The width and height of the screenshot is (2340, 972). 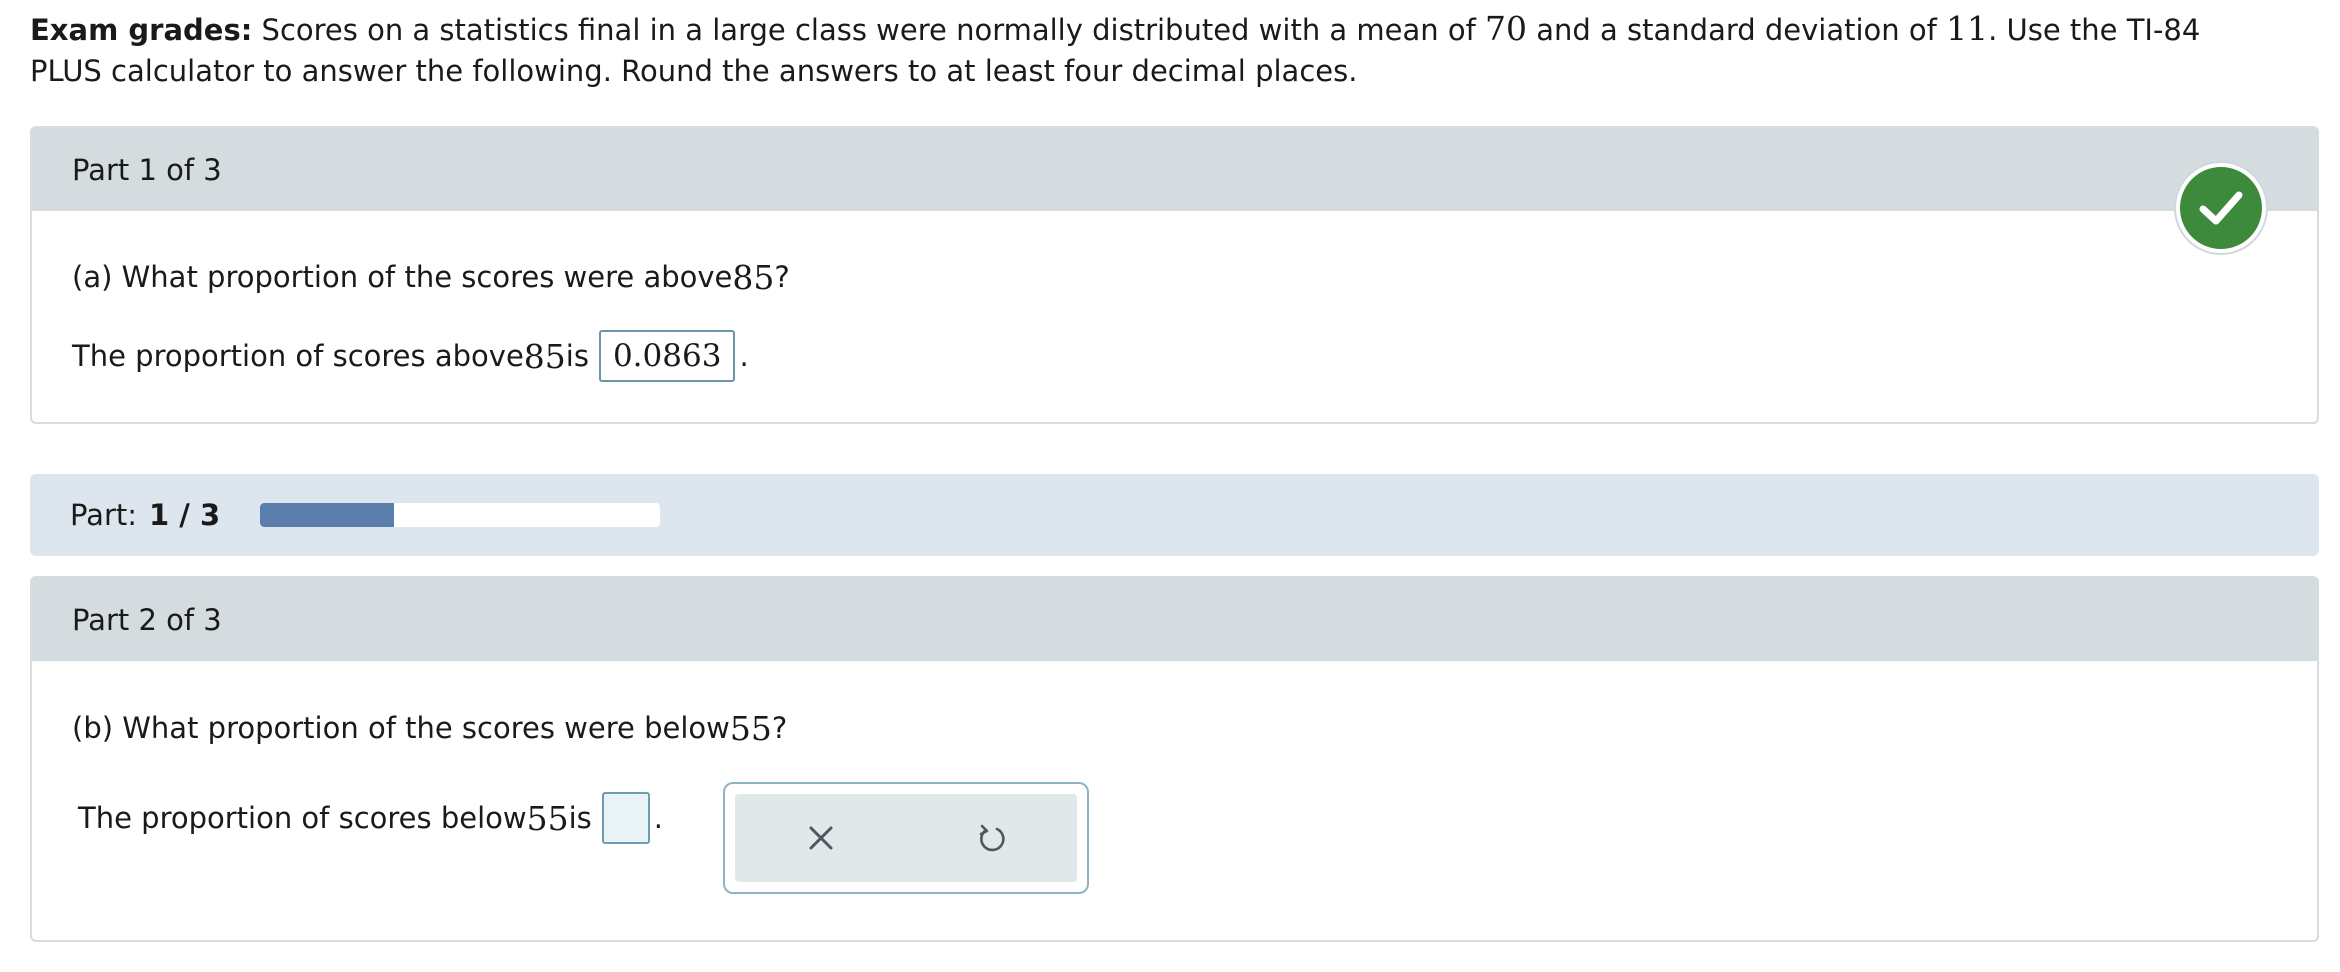 What do you see at coordinates (147, 619) in the screenshot?
I see `part2-header-label: Part 2 of 3` at bounding box center [147, 619].